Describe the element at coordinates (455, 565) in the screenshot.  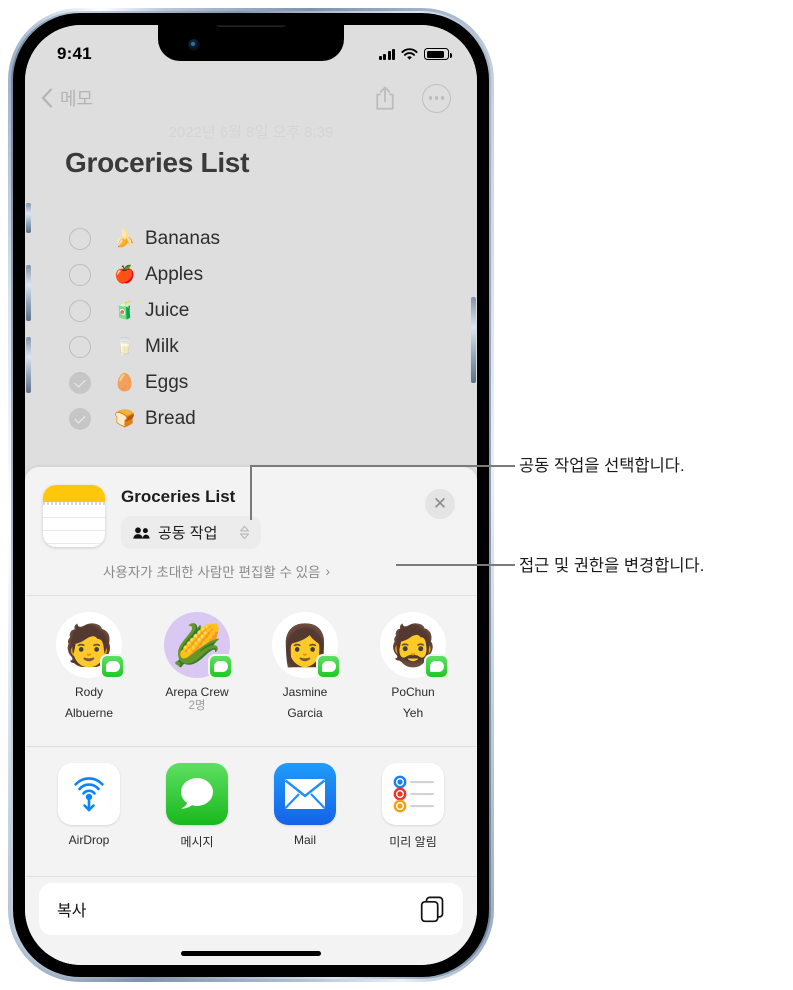
I see `callout-leader-2-horizontal` at that location.